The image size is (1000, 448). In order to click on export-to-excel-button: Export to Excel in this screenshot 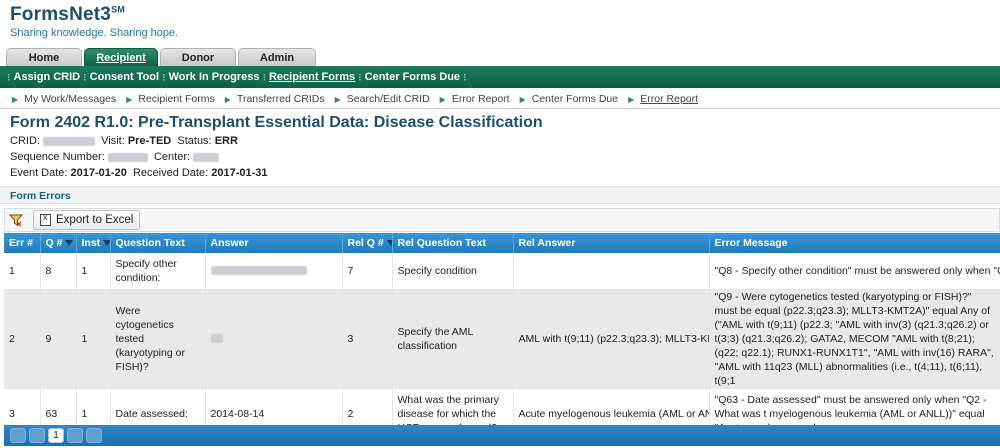, I will do `click(87, 220)`.